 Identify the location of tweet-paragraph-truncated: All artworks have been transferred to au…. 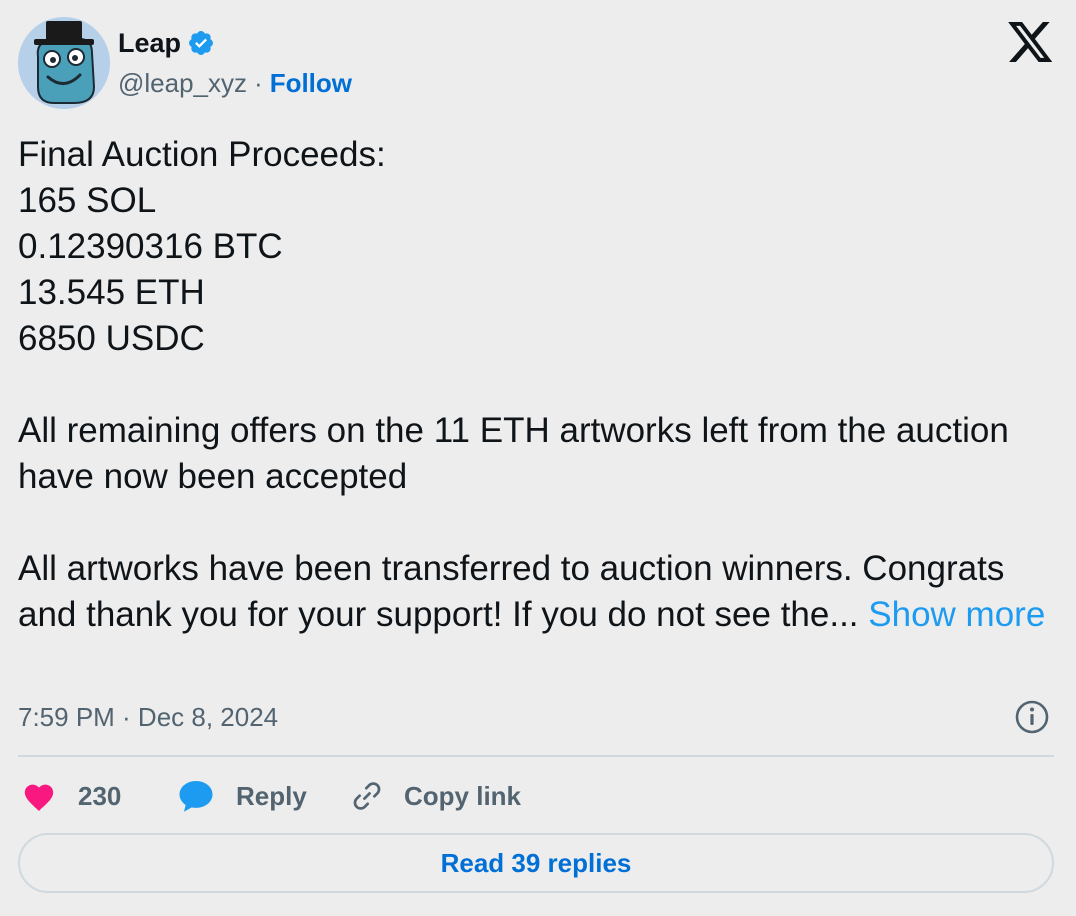
(538, 592).